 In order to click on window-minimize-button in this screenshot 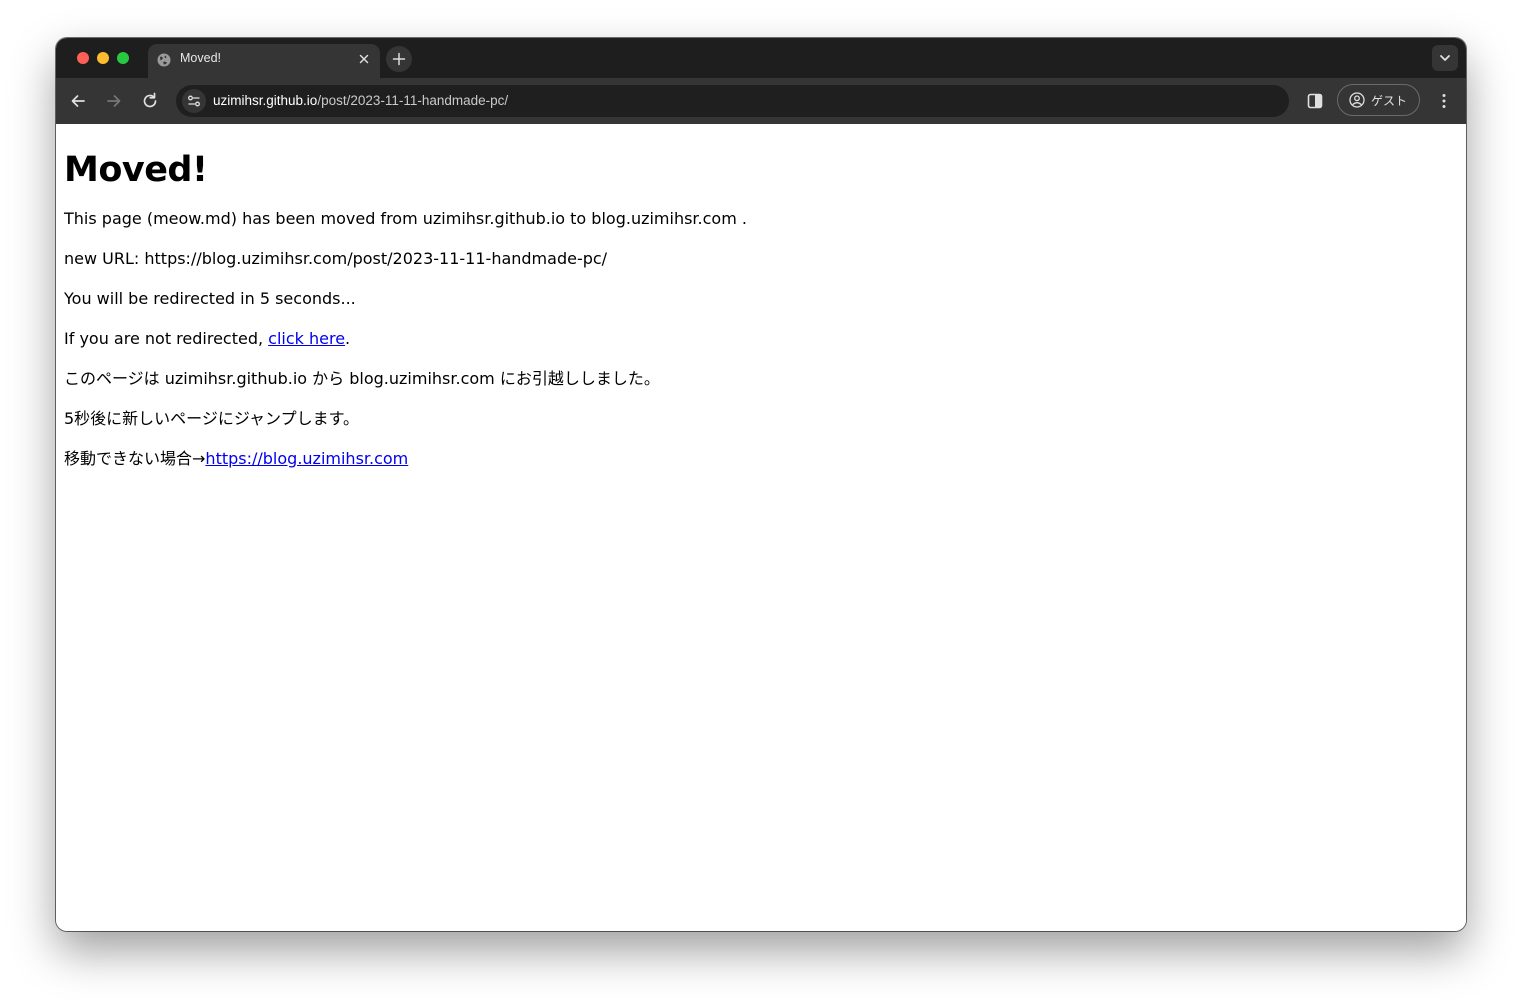, I will do `click(103, 58)`.